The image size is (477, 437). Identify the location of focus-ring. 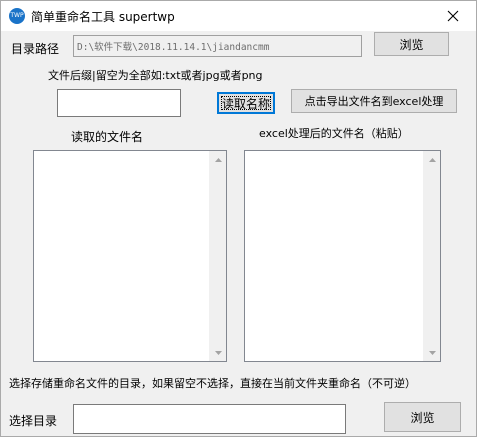
(246, 103).